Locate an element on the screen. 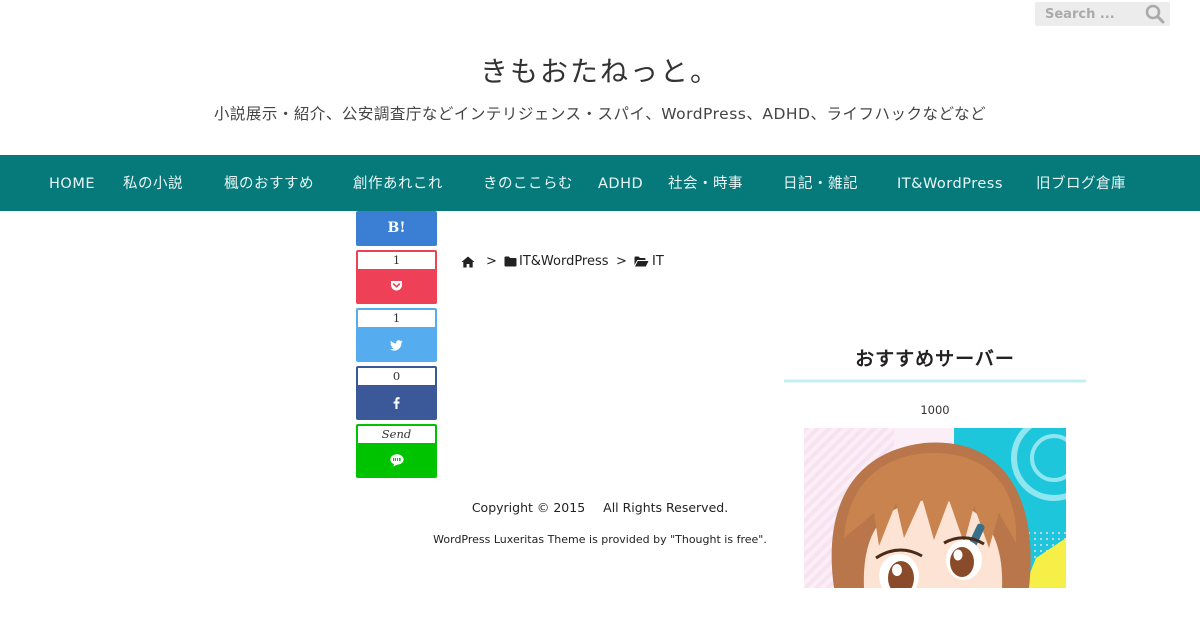  line-icon is located at coordinates (396, 461).